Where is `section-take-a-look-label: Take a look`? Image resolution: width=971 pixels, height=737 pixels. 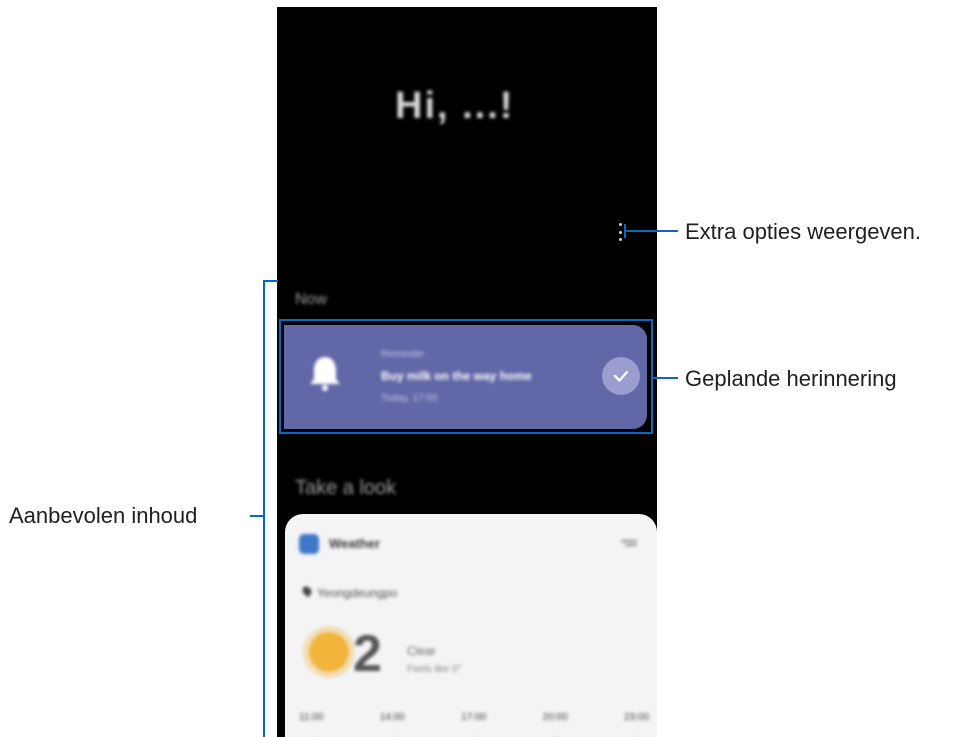 section-take-a-look-label: Take a look is located at coordinates (346, 488).